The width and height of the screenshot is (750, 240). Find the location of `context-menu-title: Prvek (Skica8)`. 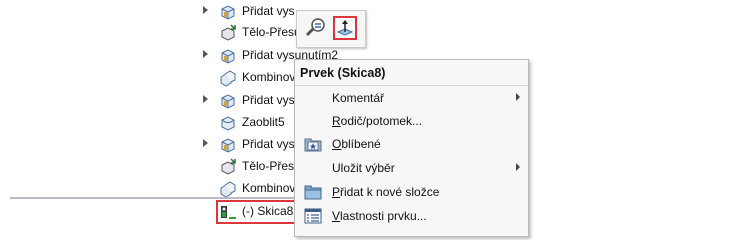

context-menu-title: Prvek (Skica8) is located at coordinates (343, 73).